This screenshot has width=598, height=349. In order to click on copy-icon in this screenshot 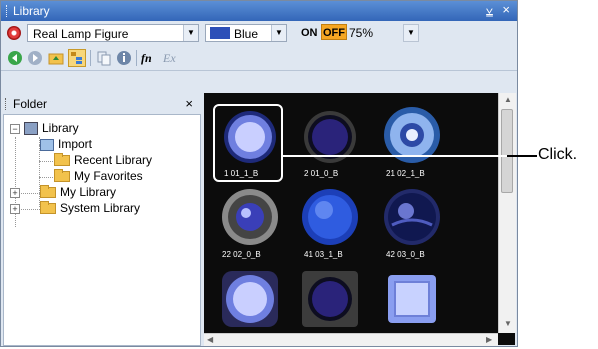, I will do `click(104, 58)`.